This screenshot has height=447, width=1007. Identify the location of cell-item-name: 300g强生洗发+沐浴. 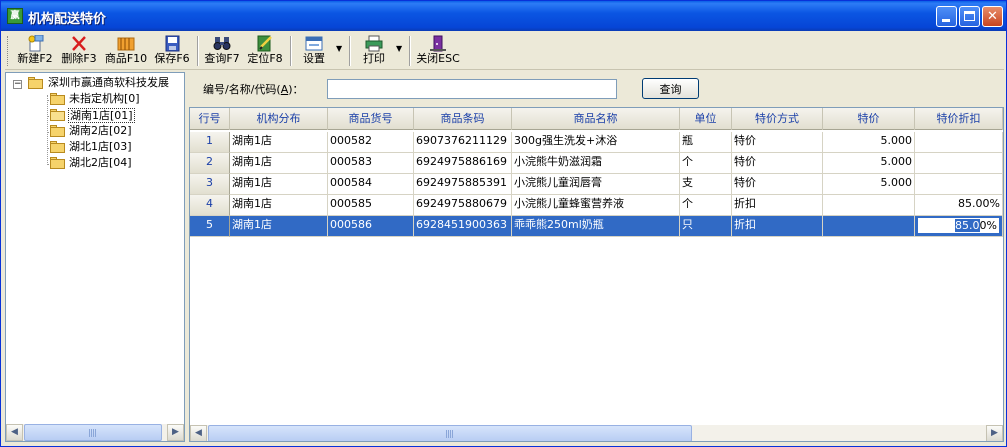
(596, 142).